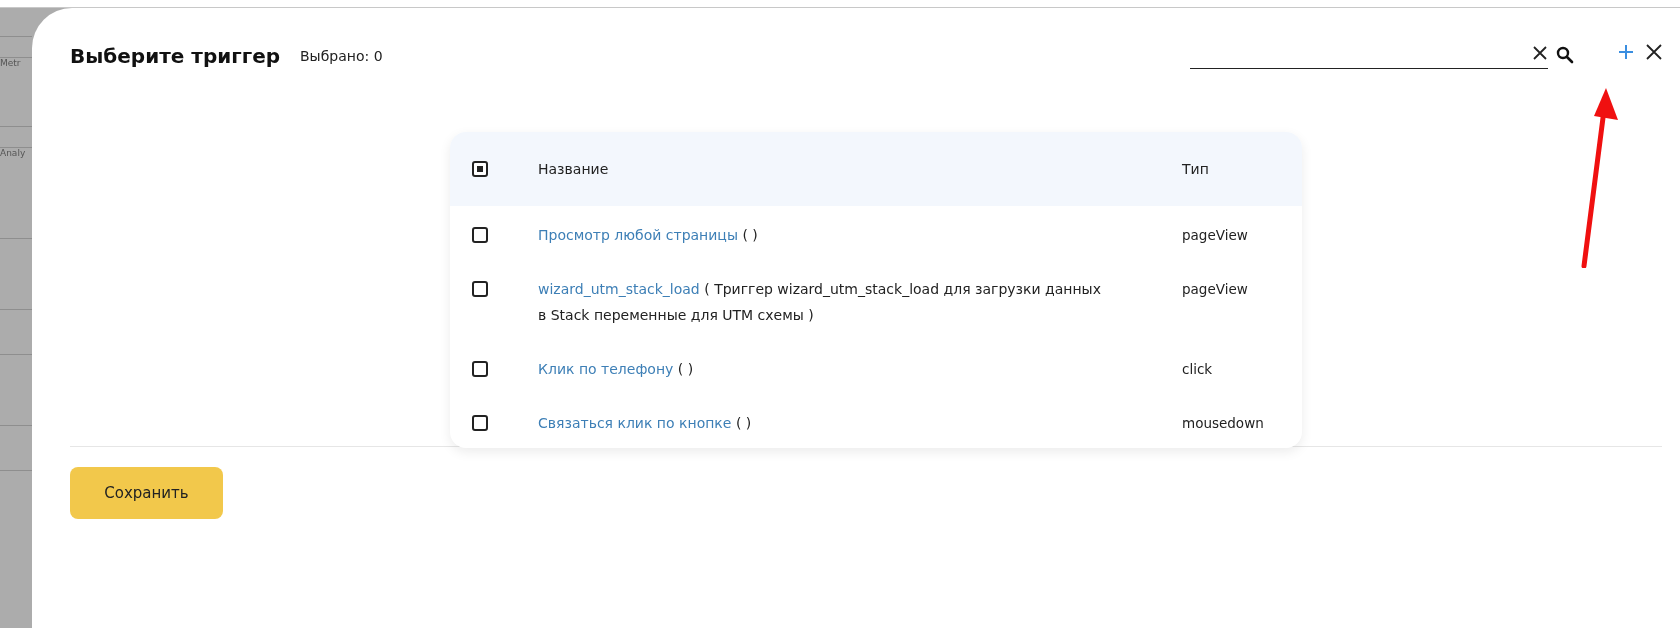 The width and height of the screenshot is (1680, 628). What do you see at coordinates (820, 302) in the screenshot?
I see `trigger-name: wizard_utm_stack_load ( Триггер wizard_utm_stack_load для загрузки данных в Stack переменные для UTM схемы )` at bounding box center [820, 302].